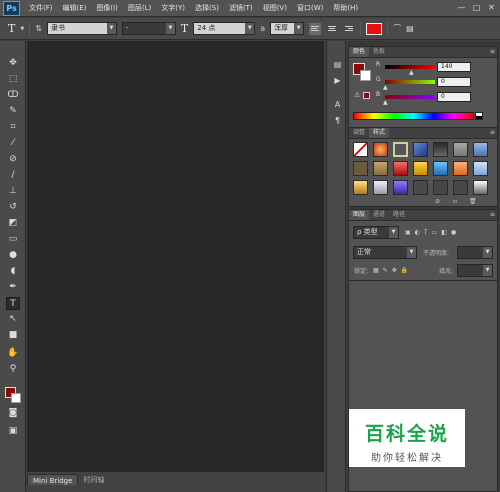 This screenshot has height=492, width=500. What do you see at coordinates (53, 479) in the screenshot?
I see `tab-mini-bridge: Mini Bridge` at bounding box center [53, 479].